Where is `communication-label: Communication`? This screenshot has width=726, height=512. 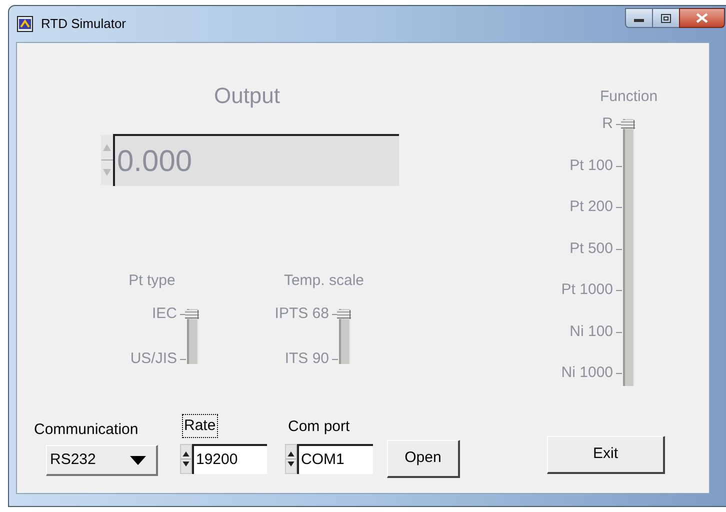 communication-label: Communication is located at coordinates (87, 430).